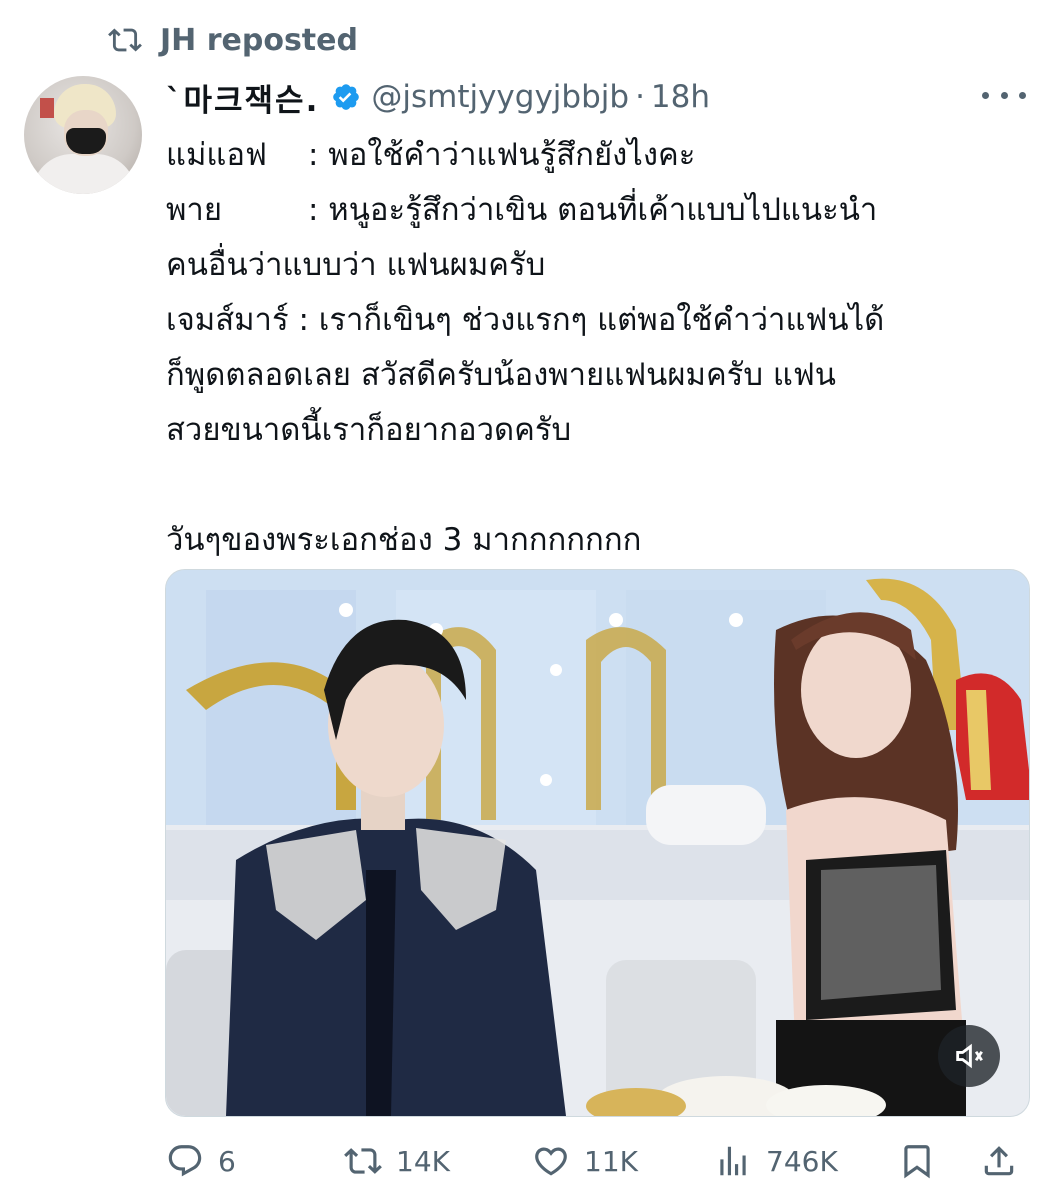 The width and height of the screenshot is (1053, 1200). Describe the element at coordinates (500, 97) in the screenshot. I see `author-handle: @jsmtjyygyjbbjb` at that location.